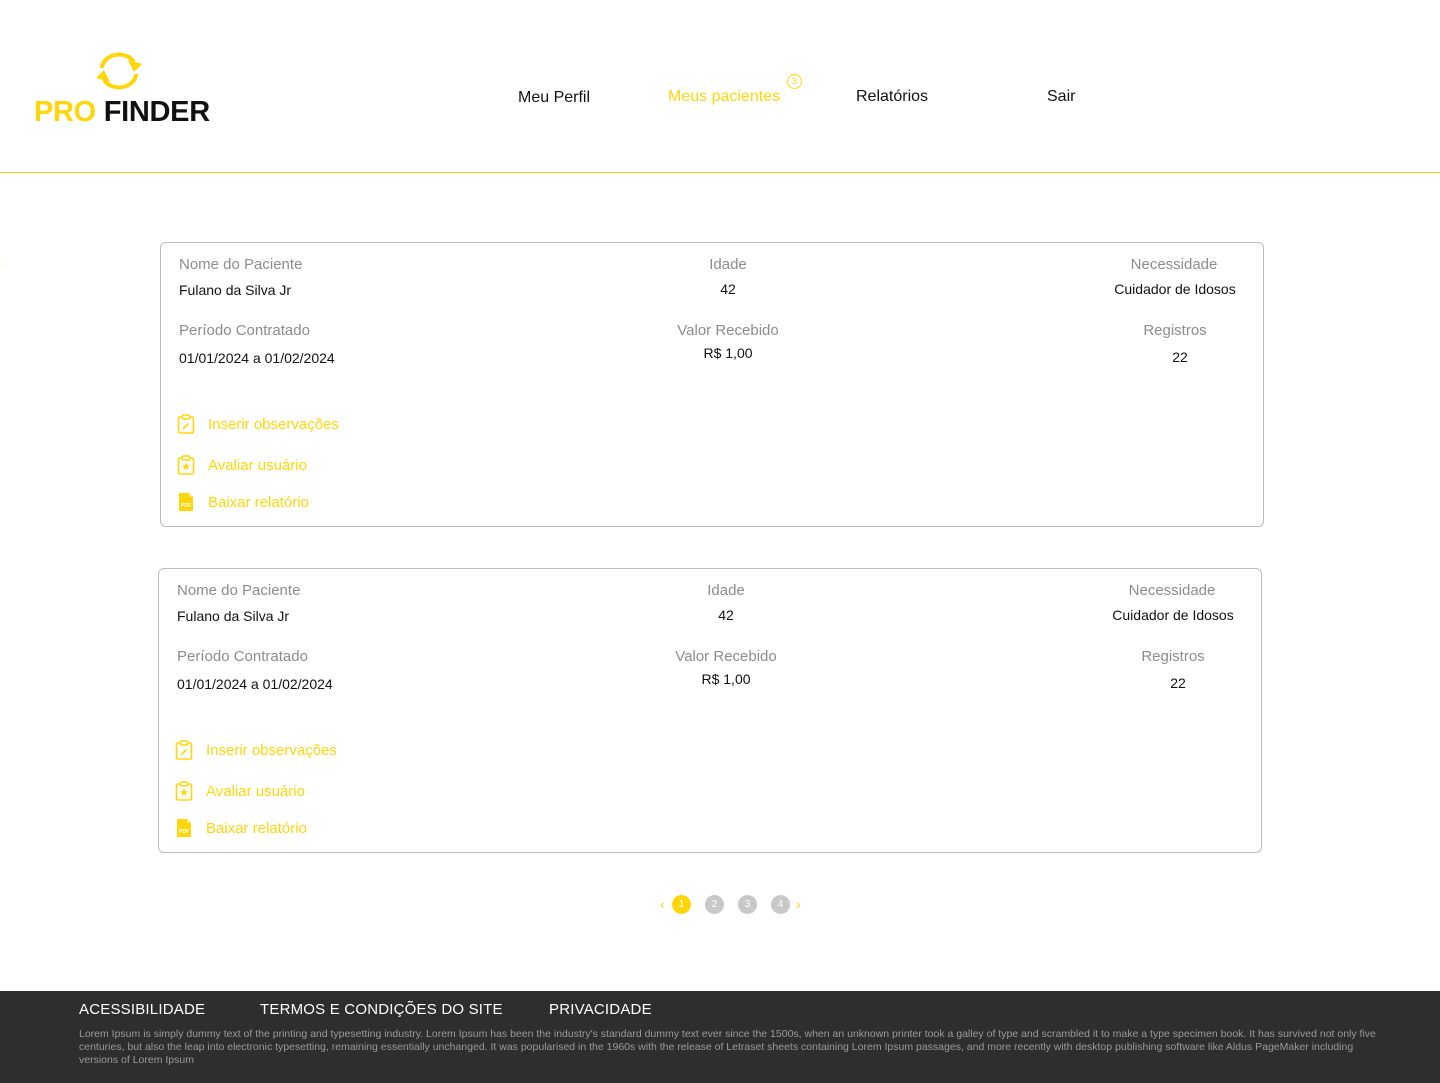  Describe the element at coordinates (156, 112) in the screenshot. I see `logo-finder: FINDER` at that location.